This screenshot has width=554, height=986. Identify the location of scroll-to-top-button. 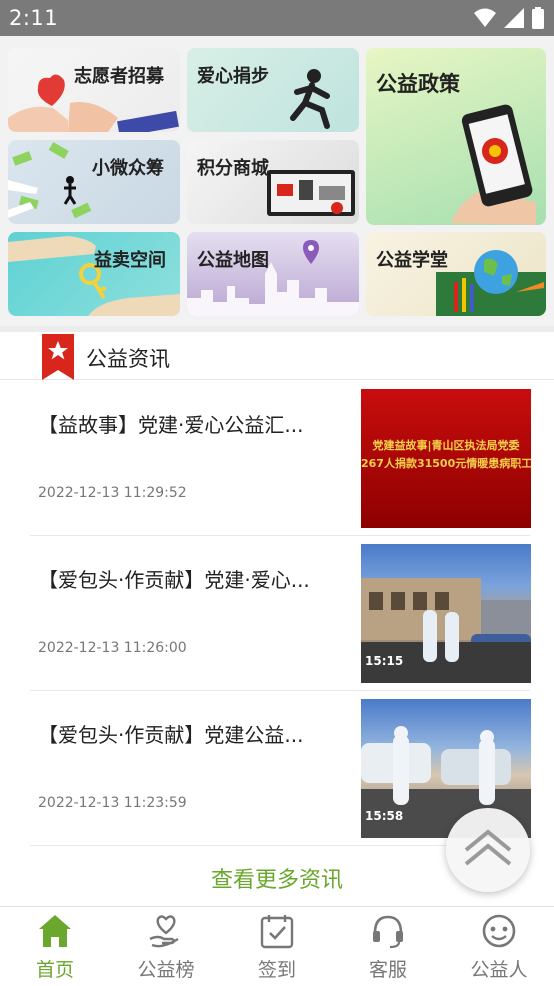
(488, 850).